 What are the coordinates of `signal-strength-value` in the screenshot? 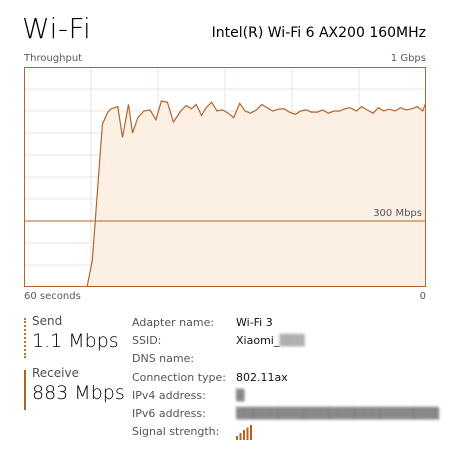 It's located at (244, 432).